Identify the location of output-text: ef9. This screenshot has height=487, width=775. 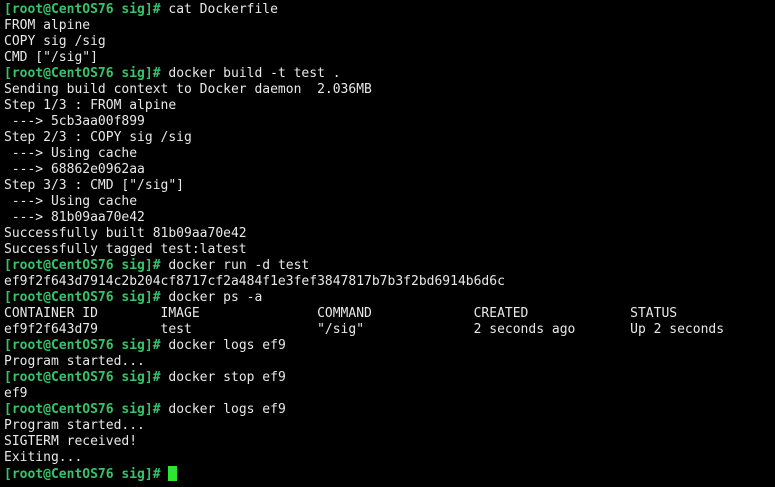
(16, 393).